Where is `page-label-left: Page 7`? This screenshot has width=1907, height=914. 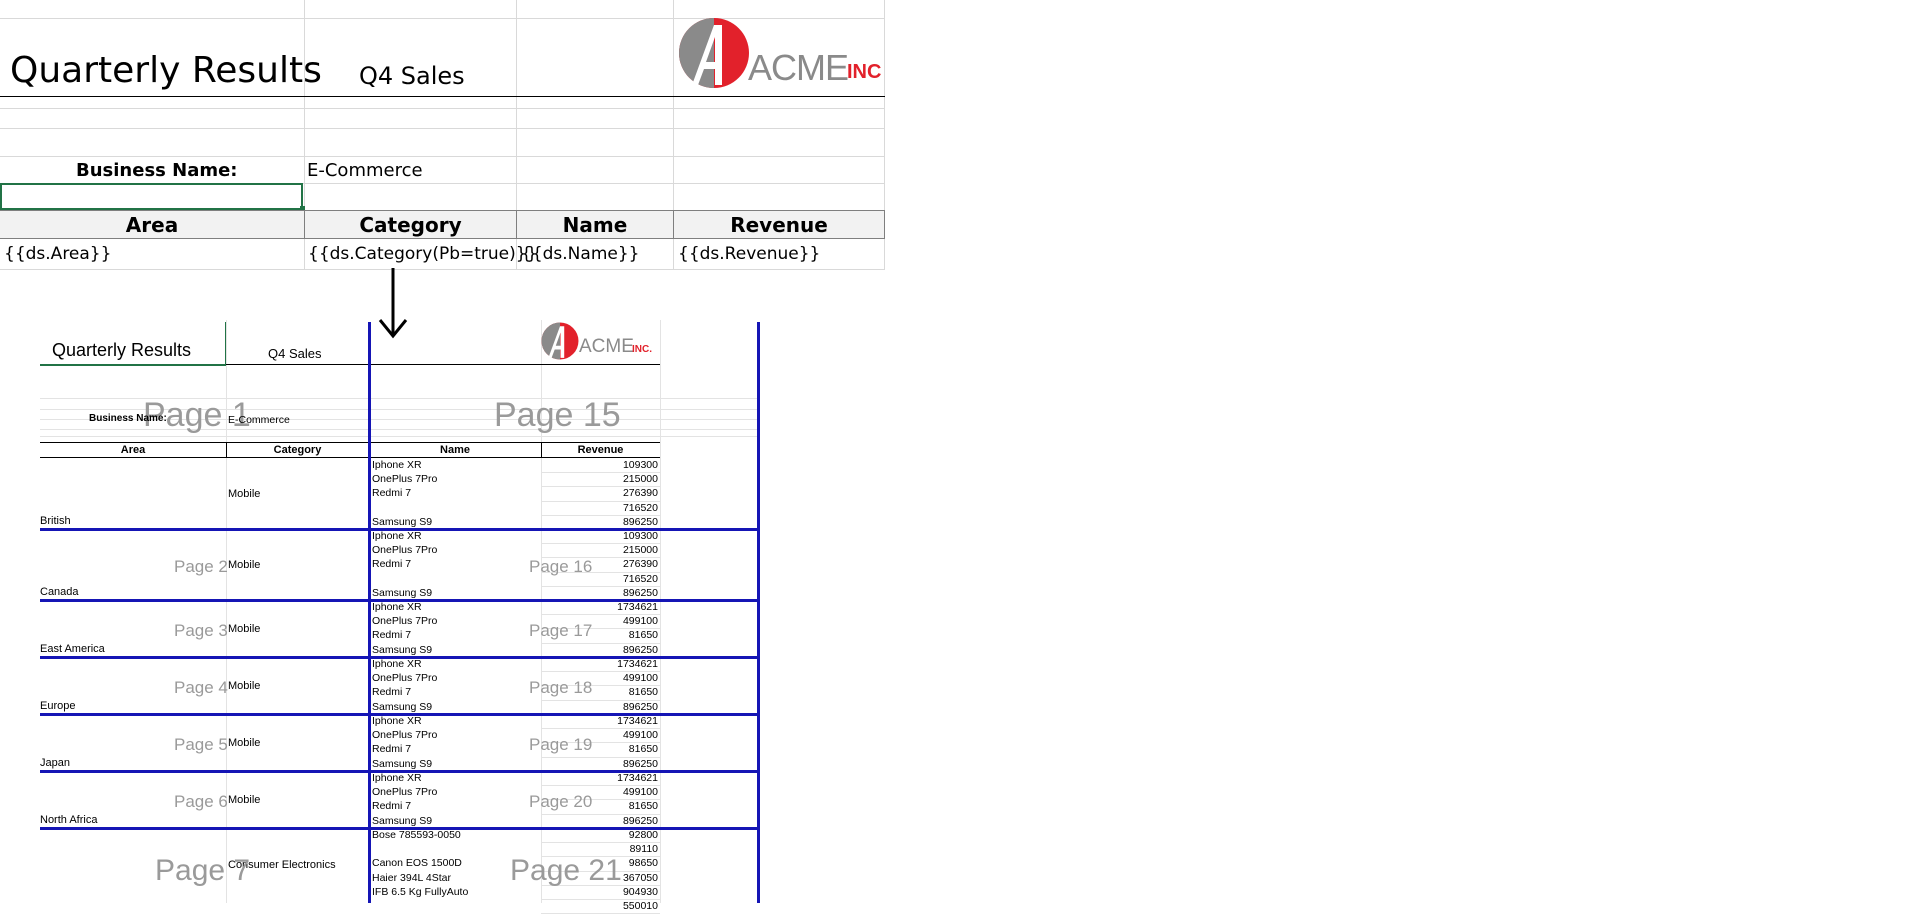 page-label-left: Page 7 is located at coordinates (203, 870).